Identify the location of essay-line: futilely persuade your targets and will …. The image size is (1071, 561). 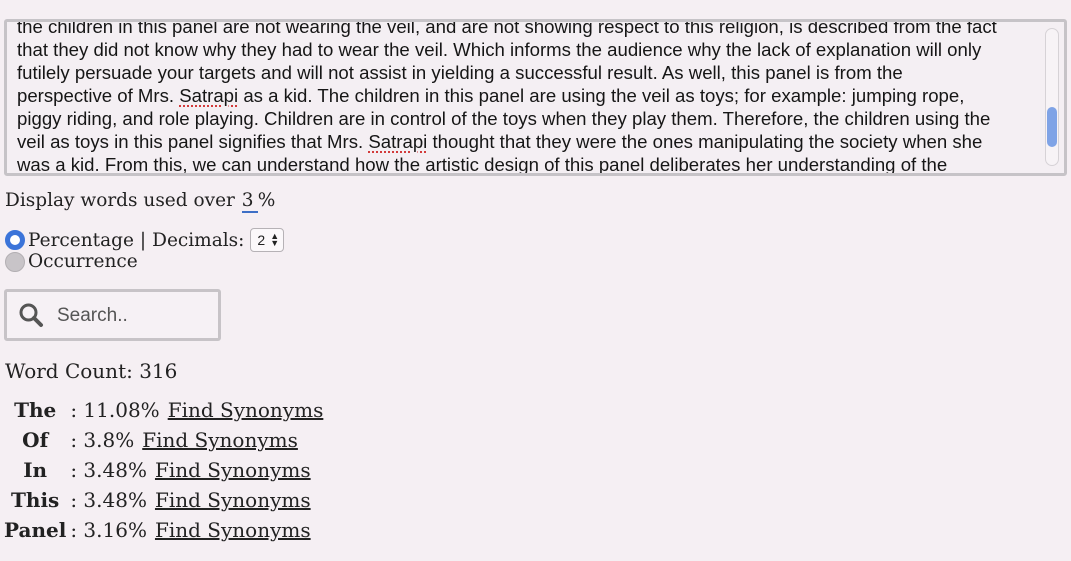
(460, 72).